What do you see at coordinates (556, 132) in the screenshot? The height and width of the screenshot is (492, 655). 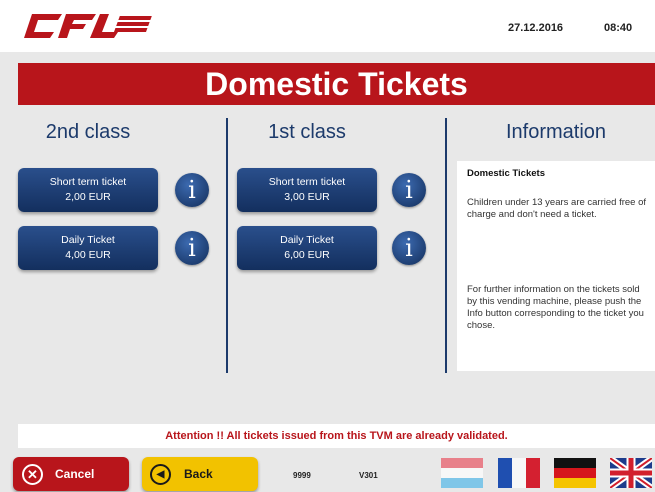 I see `information-heading: Information` at bounding box center [556, 132].